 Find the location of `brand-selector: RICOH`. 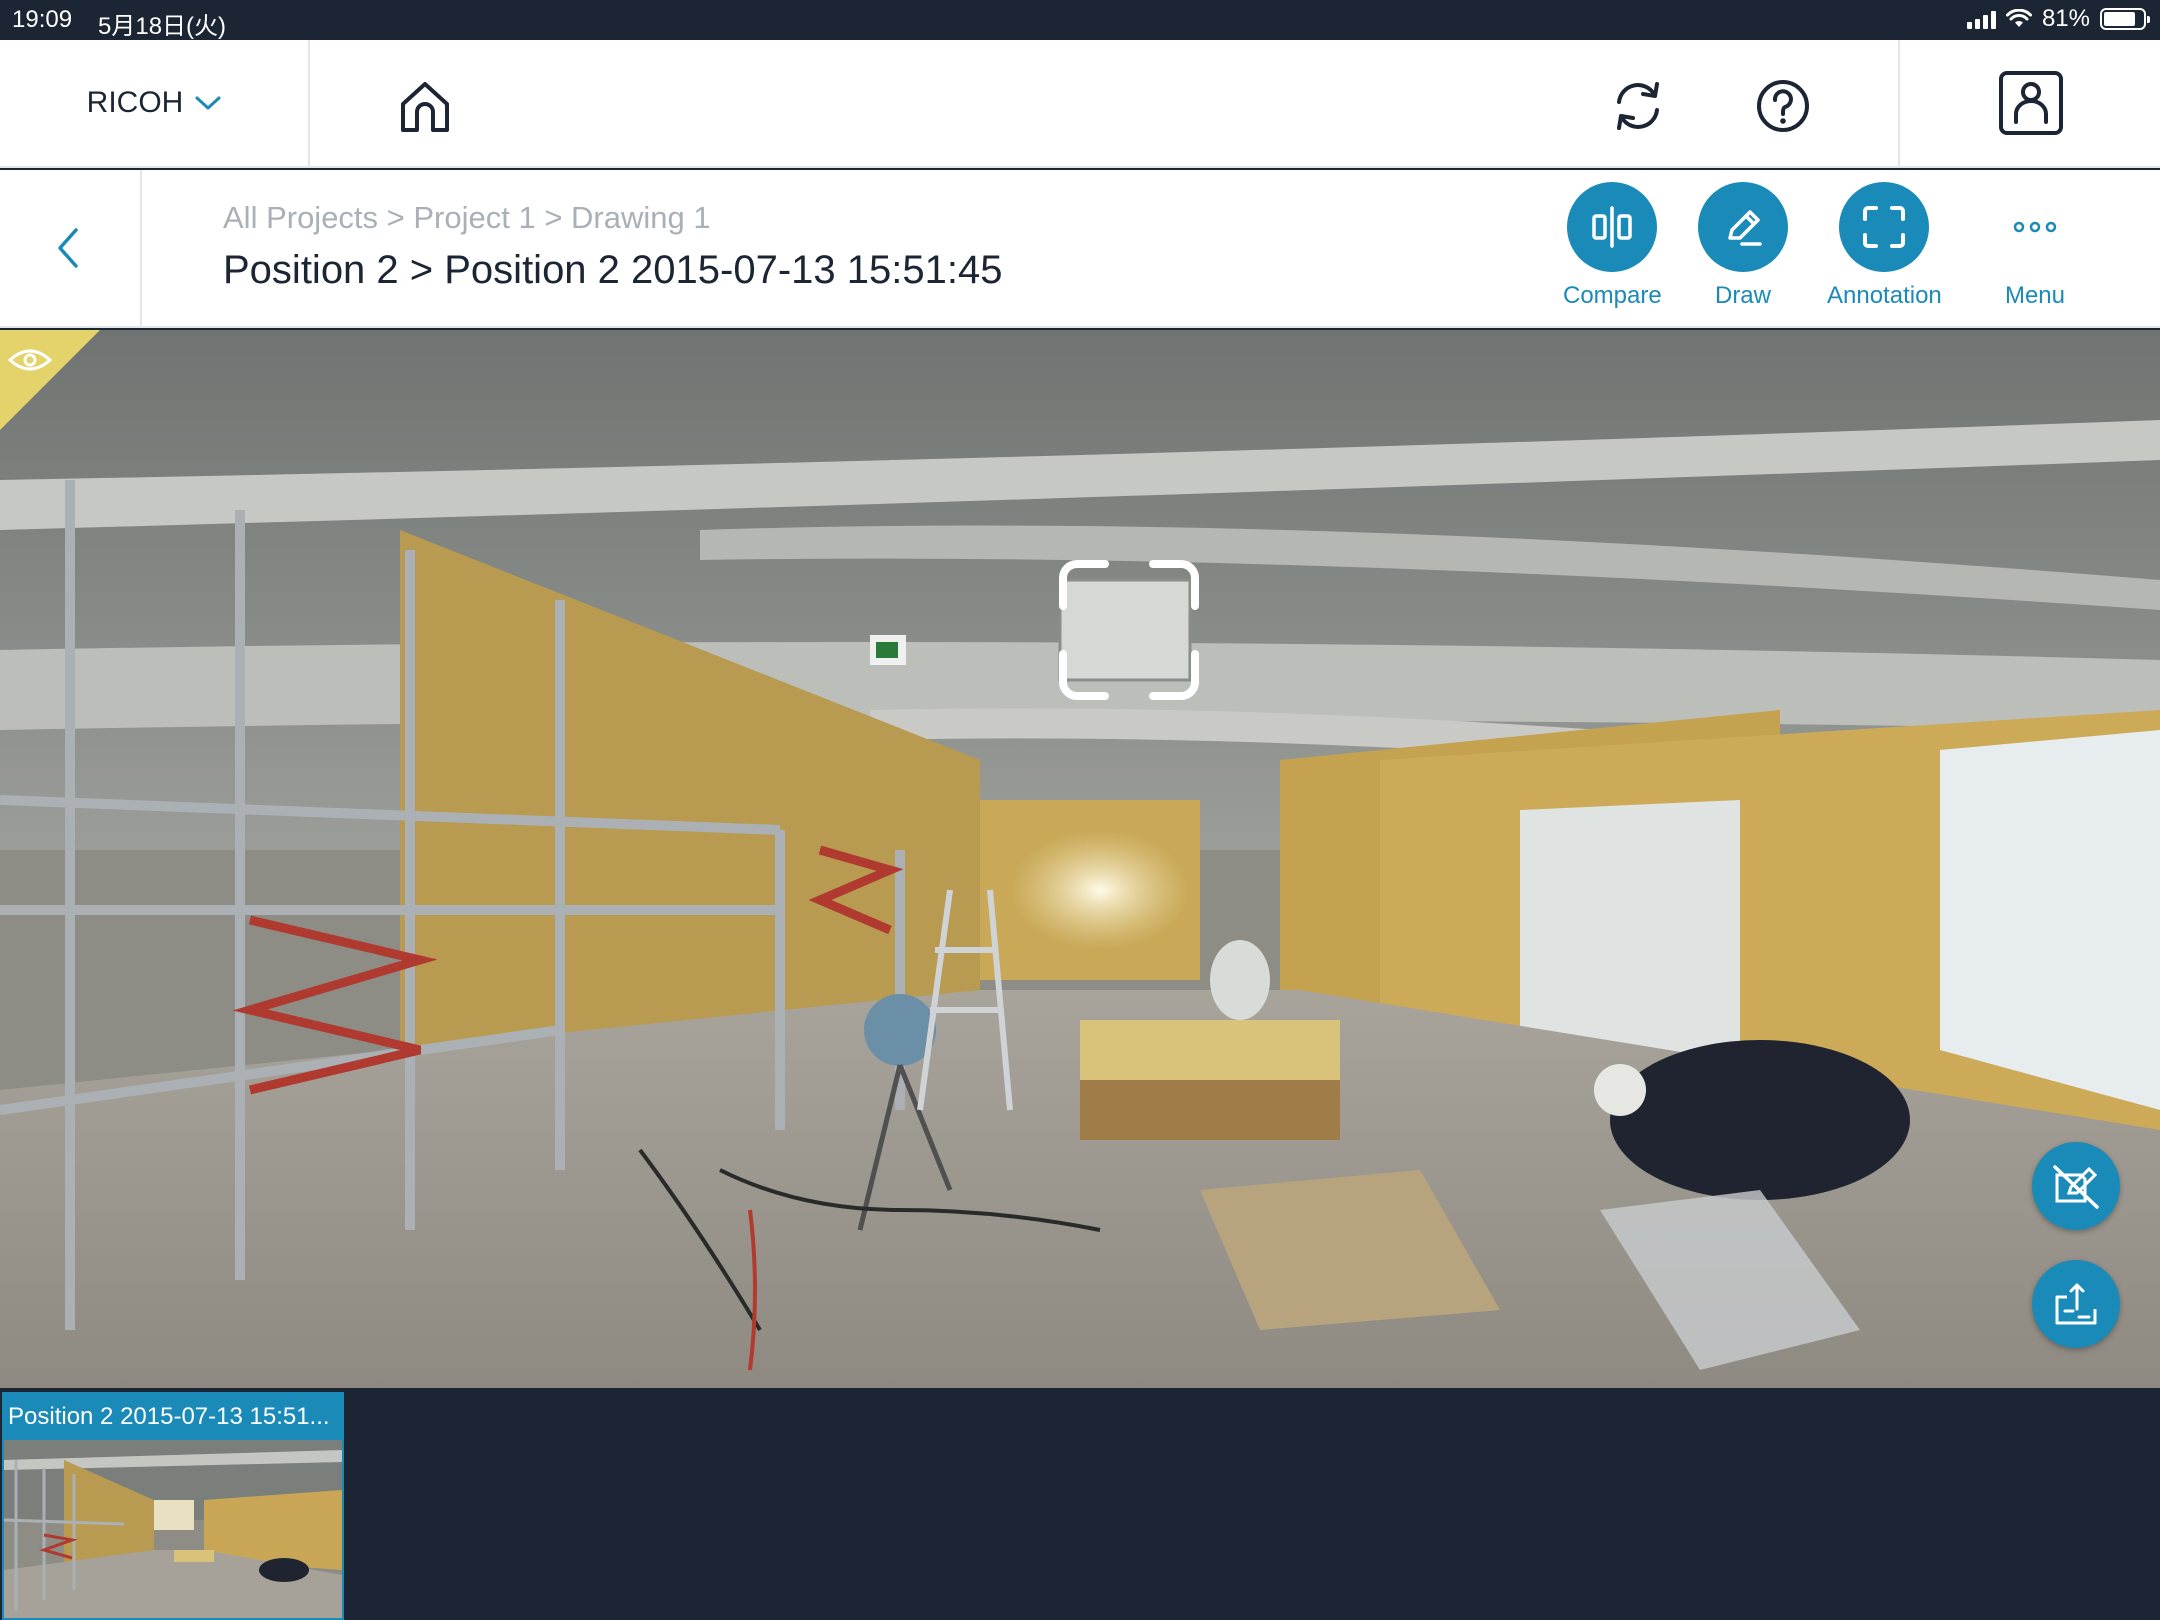

brand-selector: RICOH is located at coordinates (155, 103).